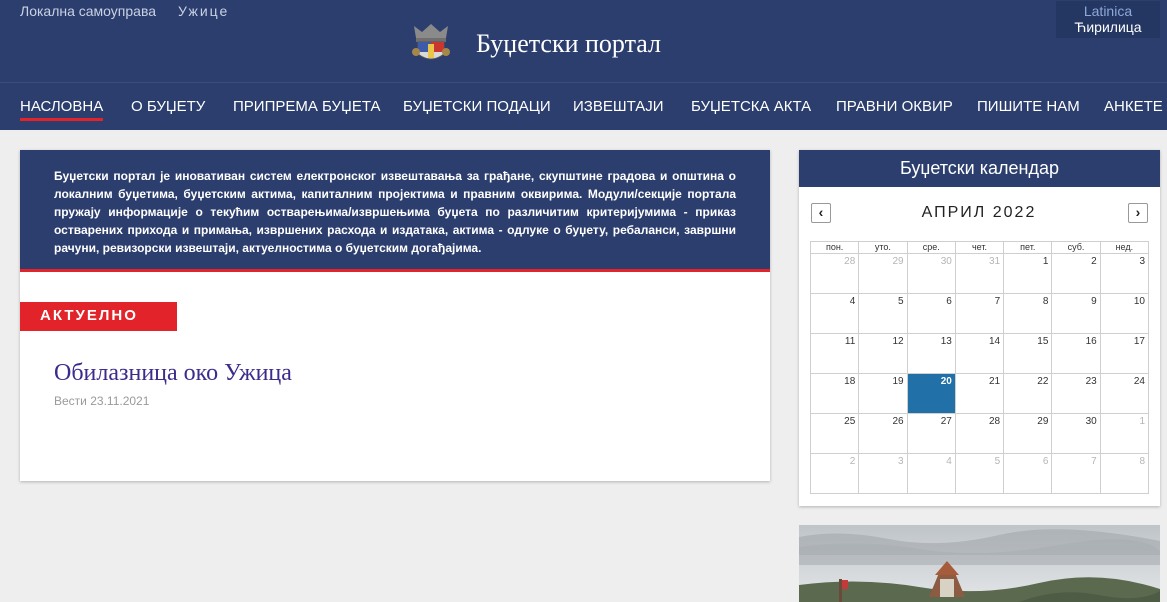 This screenshot has height=602, width=1167. What do you see at coordinates (62, 109) in the screenshot?
I see `nav-item-home: НАСЛОВНА` at bounding box center [62, 109].